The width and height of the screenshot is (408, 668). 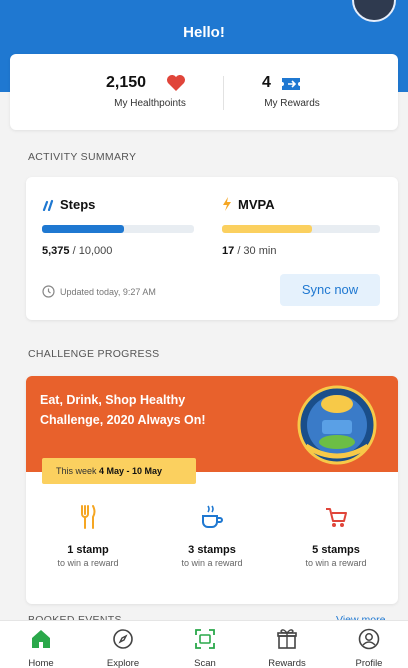 I want to click on home-icon, so click(x=41, y=639).